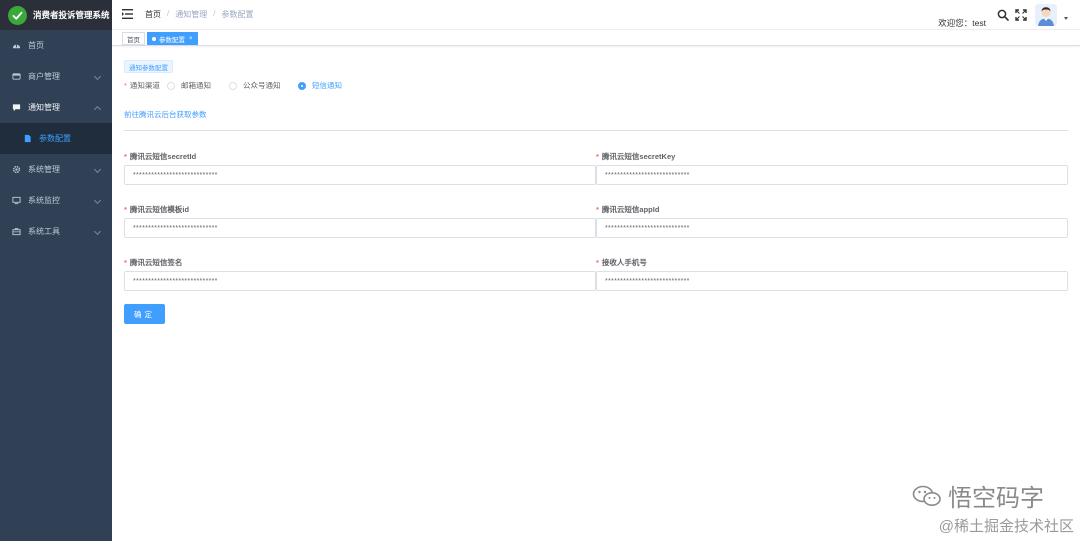  Describe the element at coordinates (262, 85) in the screenshot. I see `radio-label: 公众号通知` at that location.